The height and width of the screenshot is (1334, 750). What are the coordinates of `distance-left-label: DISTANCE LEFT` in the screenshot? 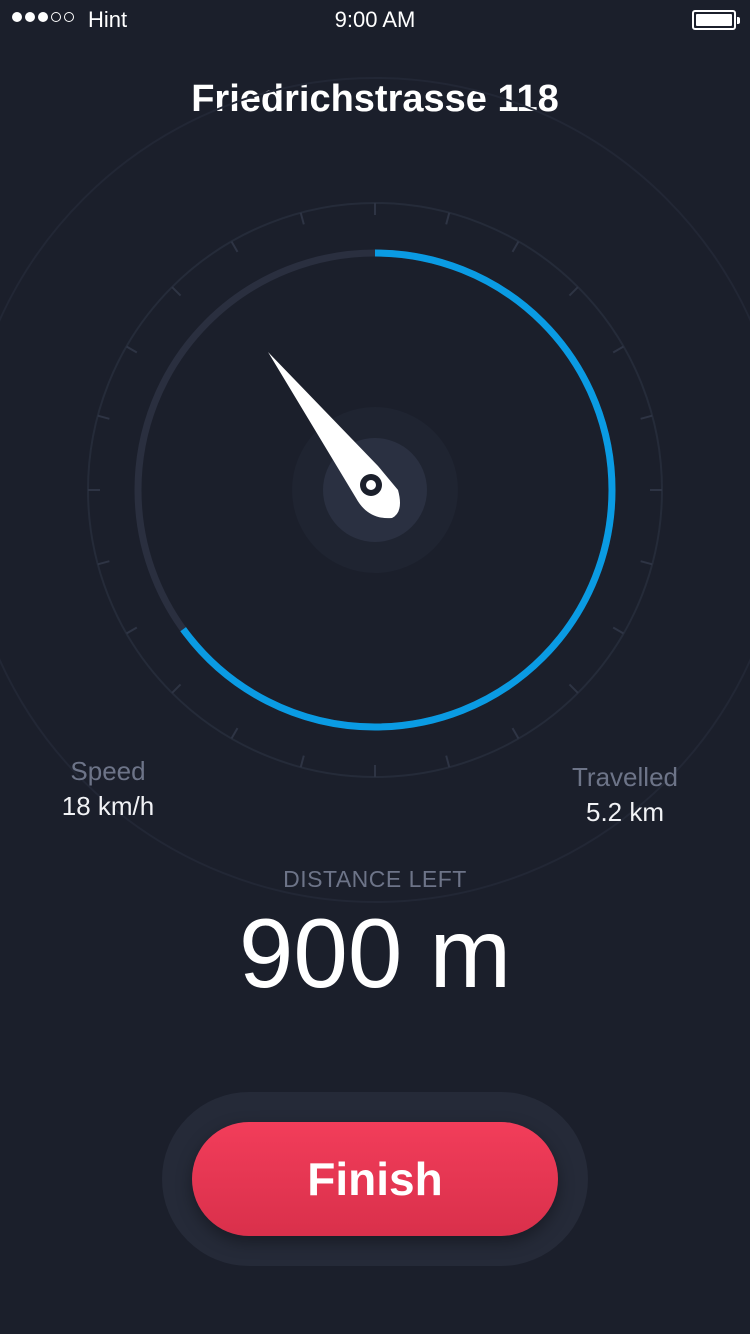 It's located at (375, 879).